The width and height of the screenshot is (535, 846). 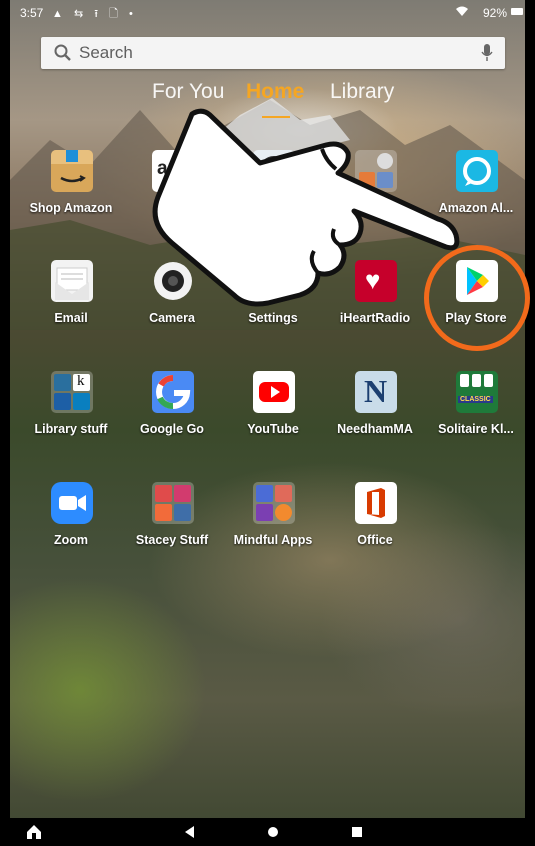 I want to click on battery-percent: 92%, so click(x=494, y=13).